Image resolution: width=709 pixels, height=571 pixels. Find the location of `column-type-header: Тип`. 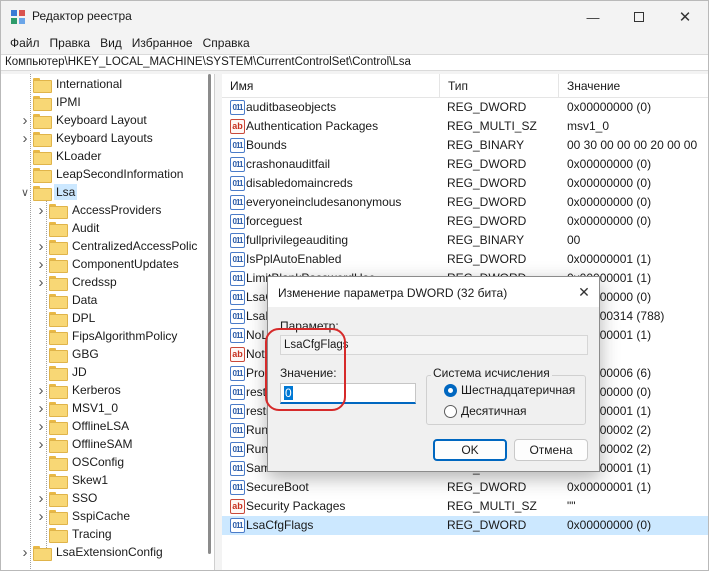

column-type-header: Тип is located at coordinates (499, 86).